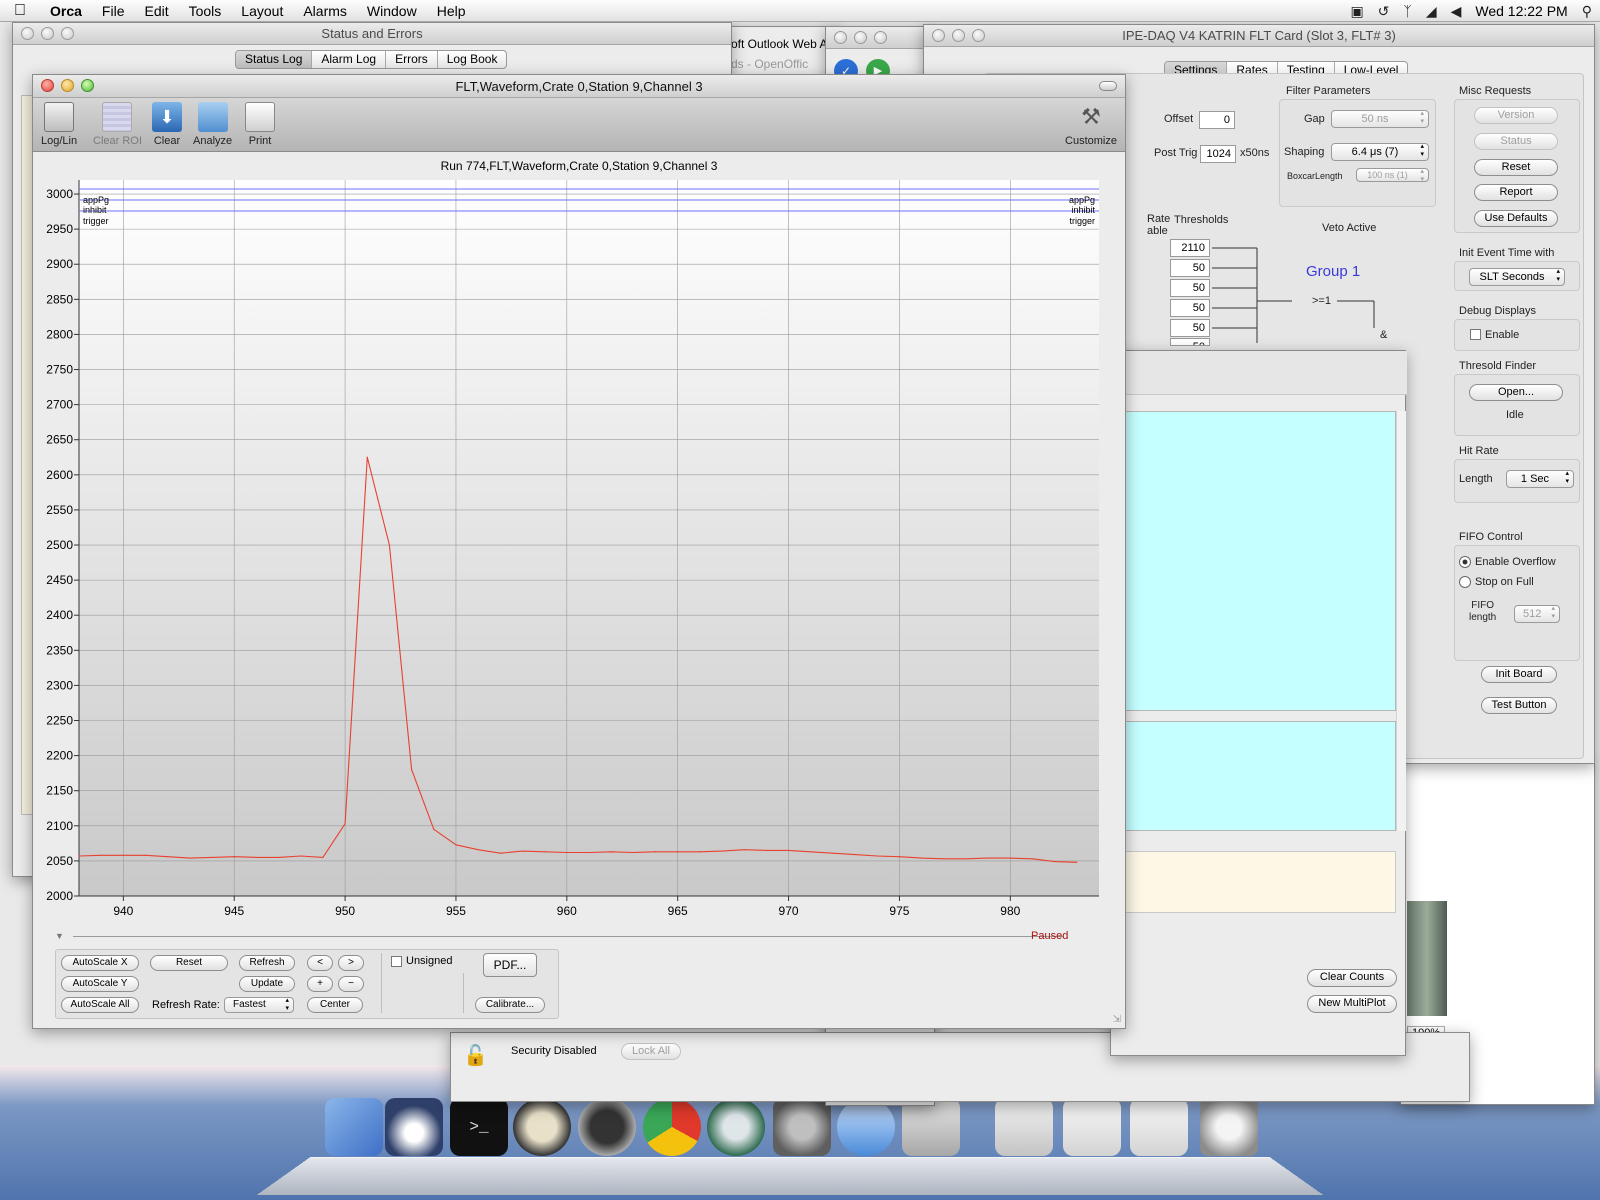  What do you see at coordinates (1356, 11) in the screenshot?
I see `screen-share-icon: ▣` at bounding box center [1356, 11].